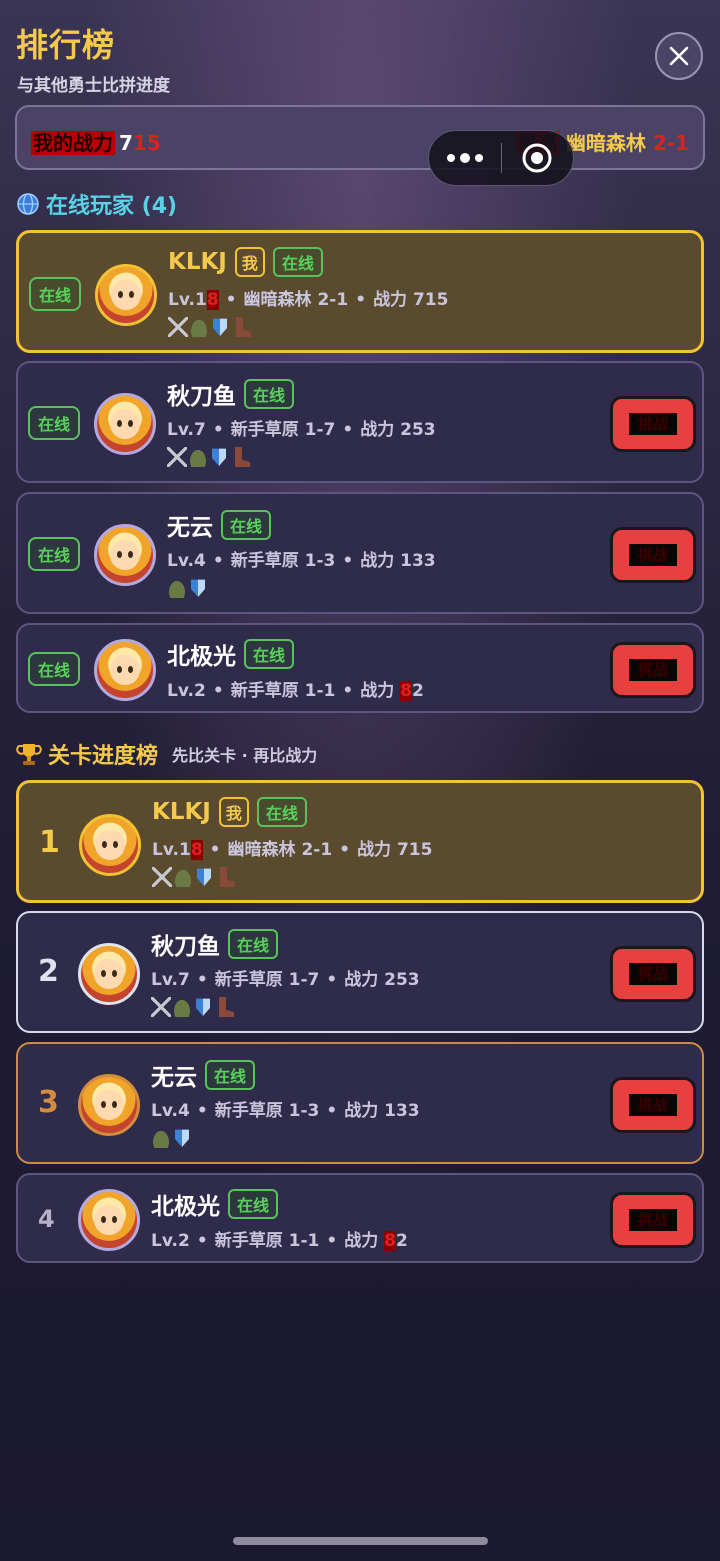  I want to click on player-stage: 新手草原 1-1, so click(267, 1241).